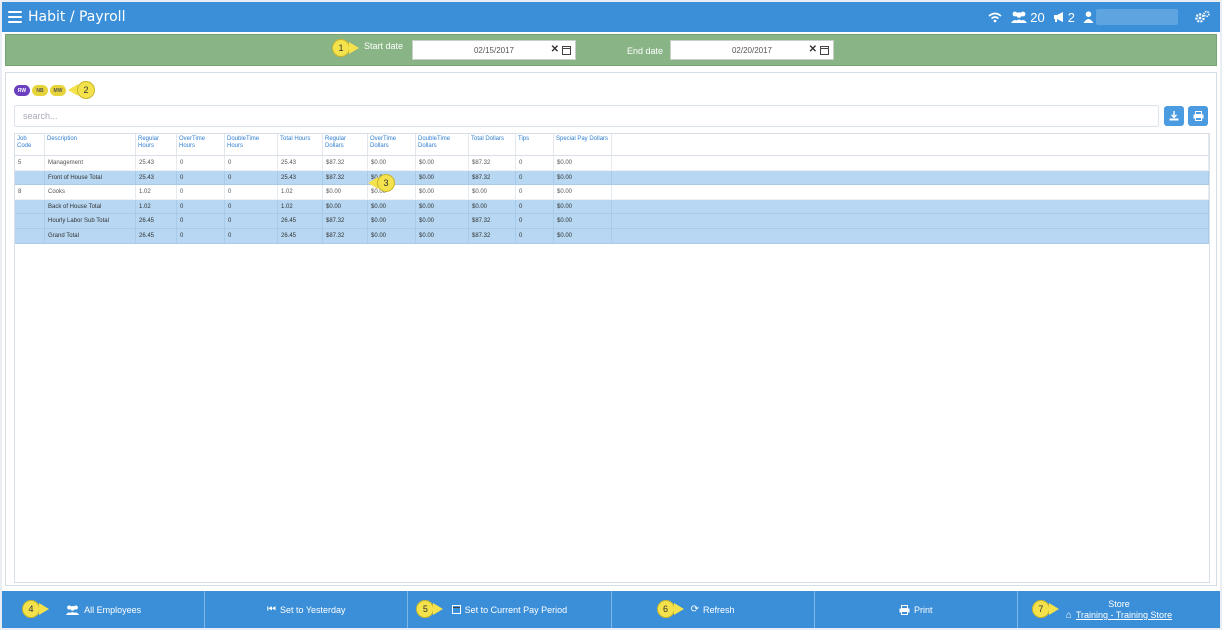 The height and width of the screenshot is (630, 1222). Describe the element at coordinates (492, 144) in the screenshot. I see `column-header: Total Dollars` at that location.